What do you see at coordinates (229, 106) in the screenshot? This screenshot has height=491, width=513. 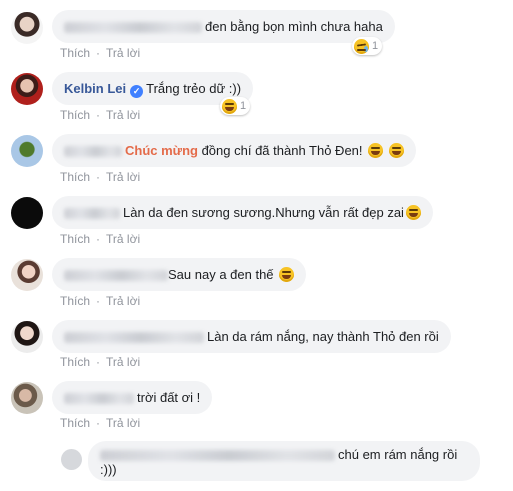 I see `haha-reaction-icon` at bounding box center [229, 106].